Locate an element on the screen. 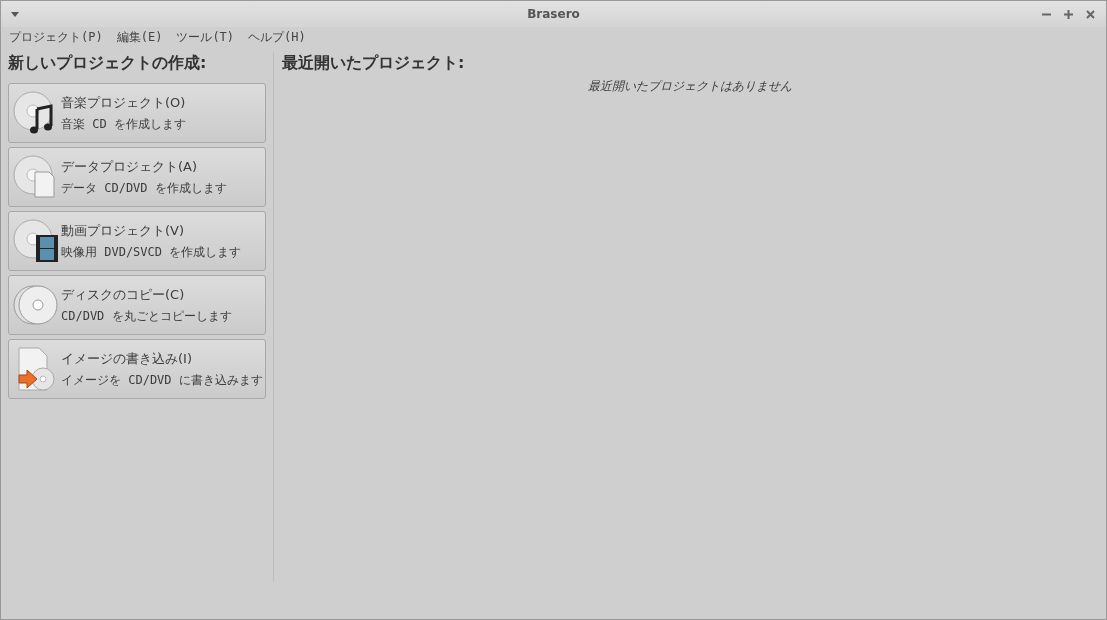  menu-item: 編集(E) is located at coordinates (139, 37).